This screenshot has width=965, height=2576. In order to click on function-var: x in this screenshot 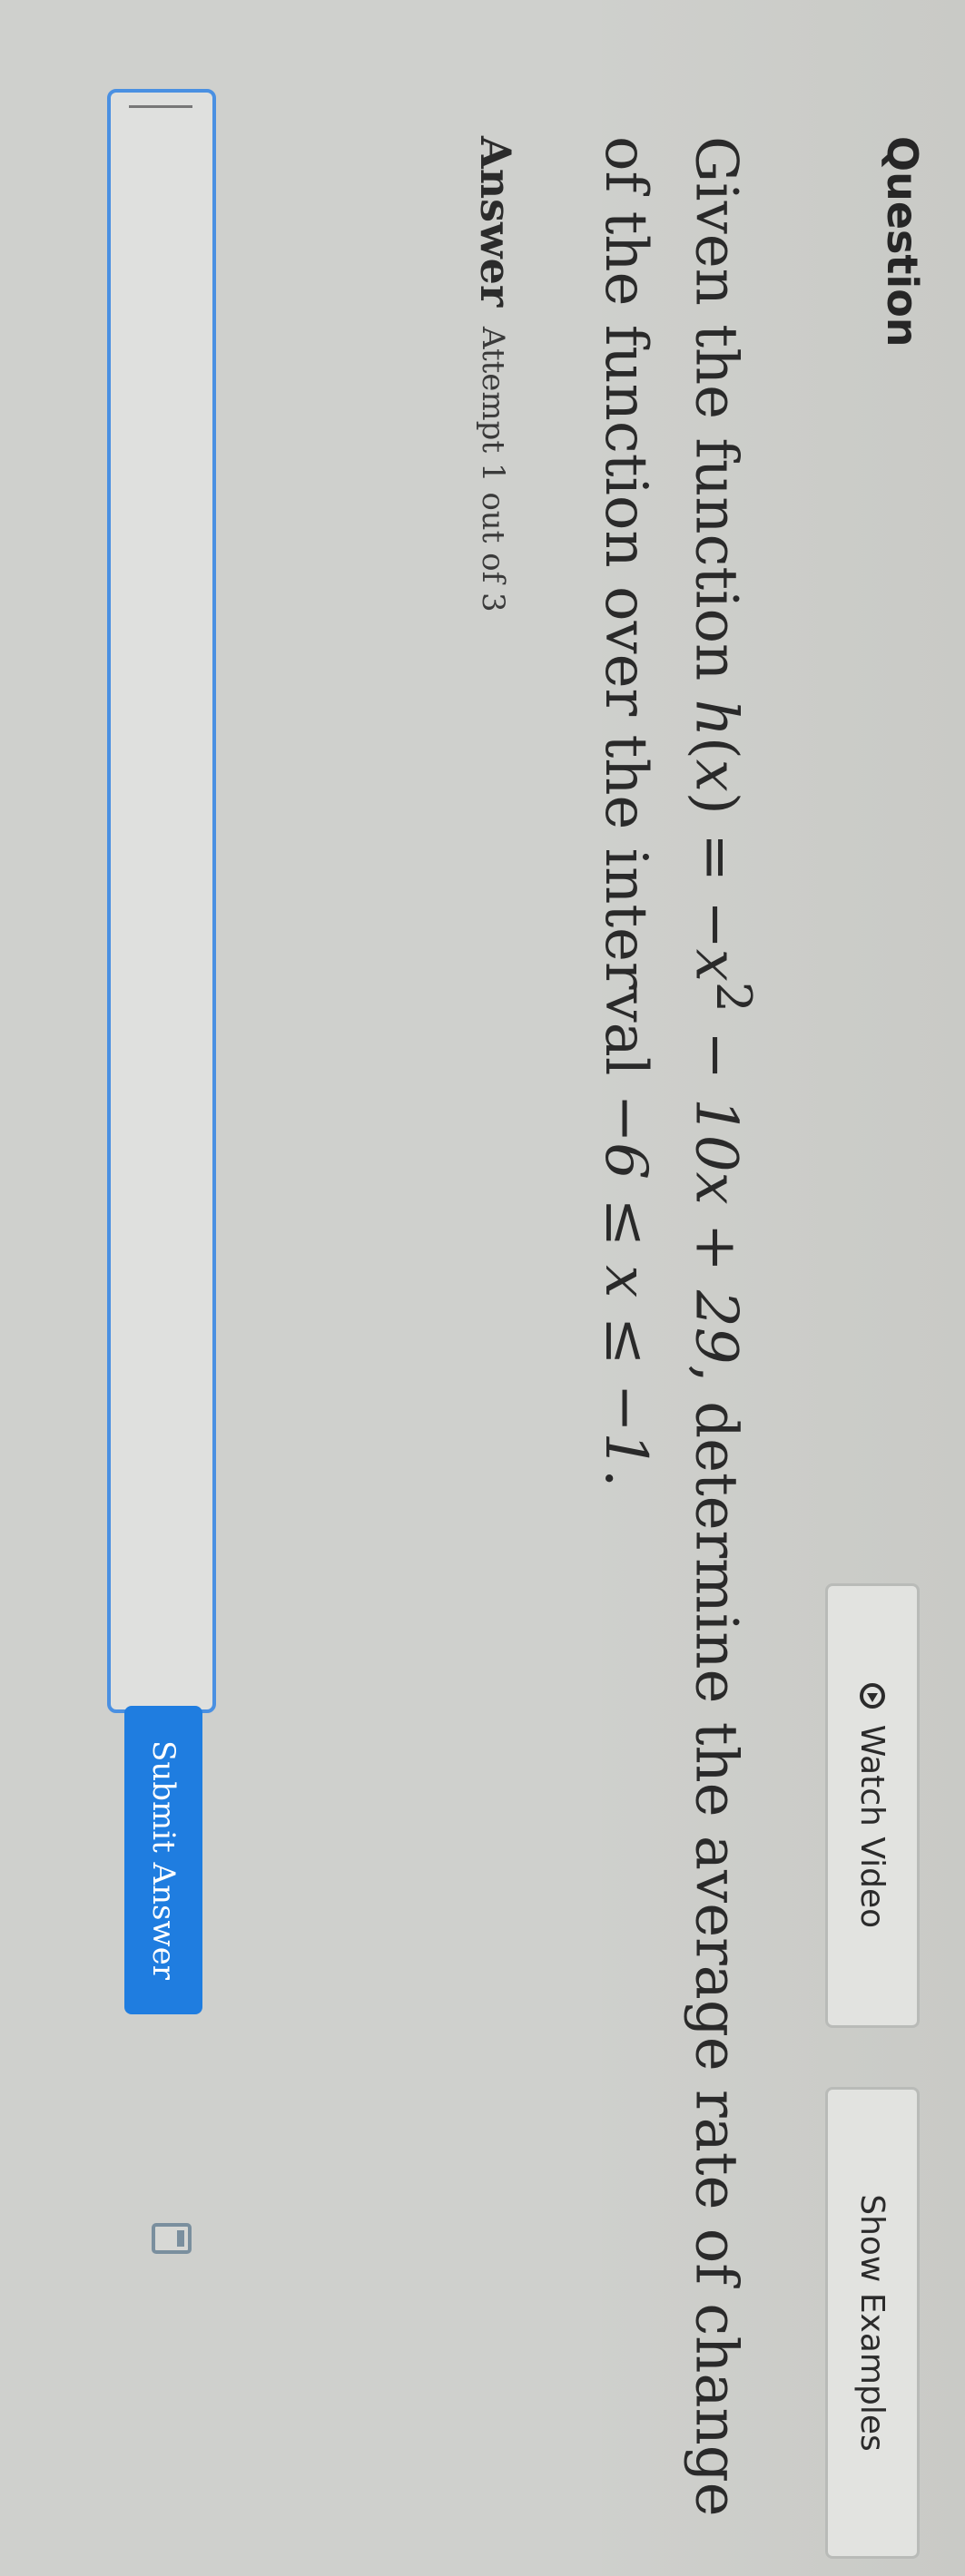, I will do `click(716, 775)`.